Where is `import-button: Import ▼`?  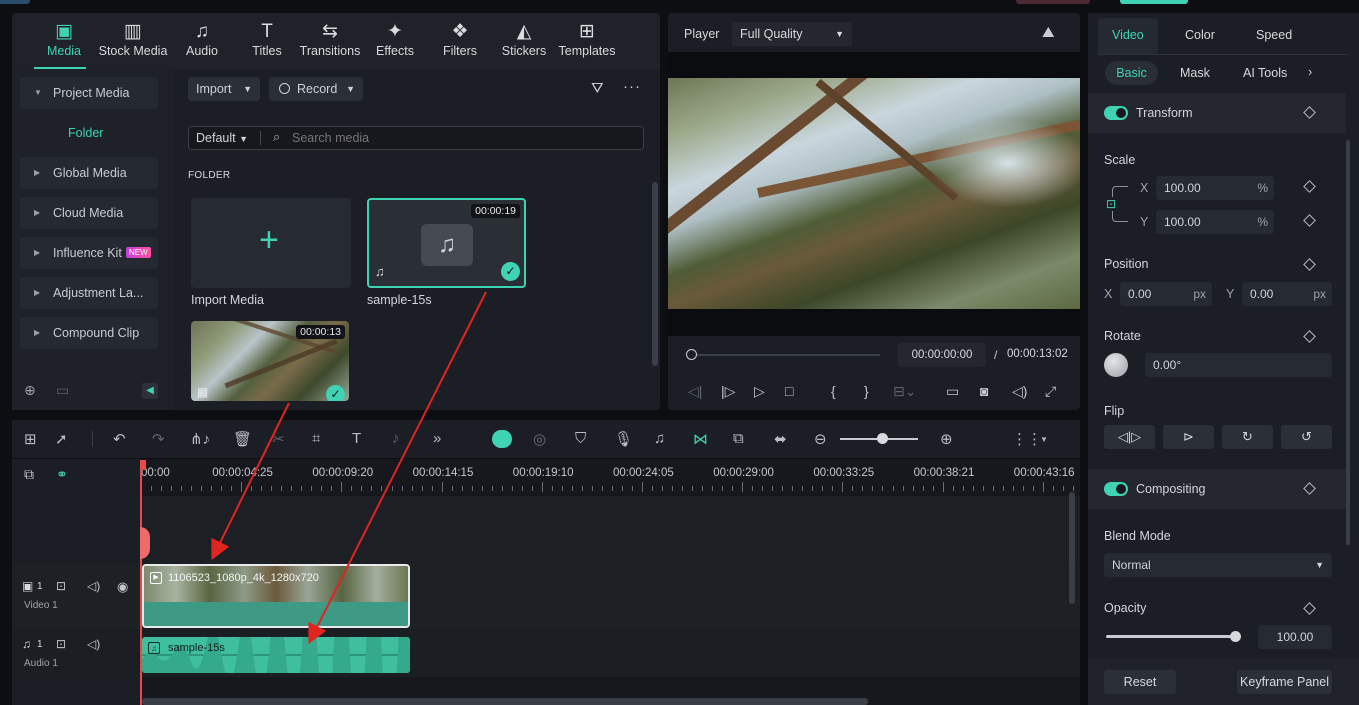
import-button: Import ▼ is located at coordinates (224, 89).